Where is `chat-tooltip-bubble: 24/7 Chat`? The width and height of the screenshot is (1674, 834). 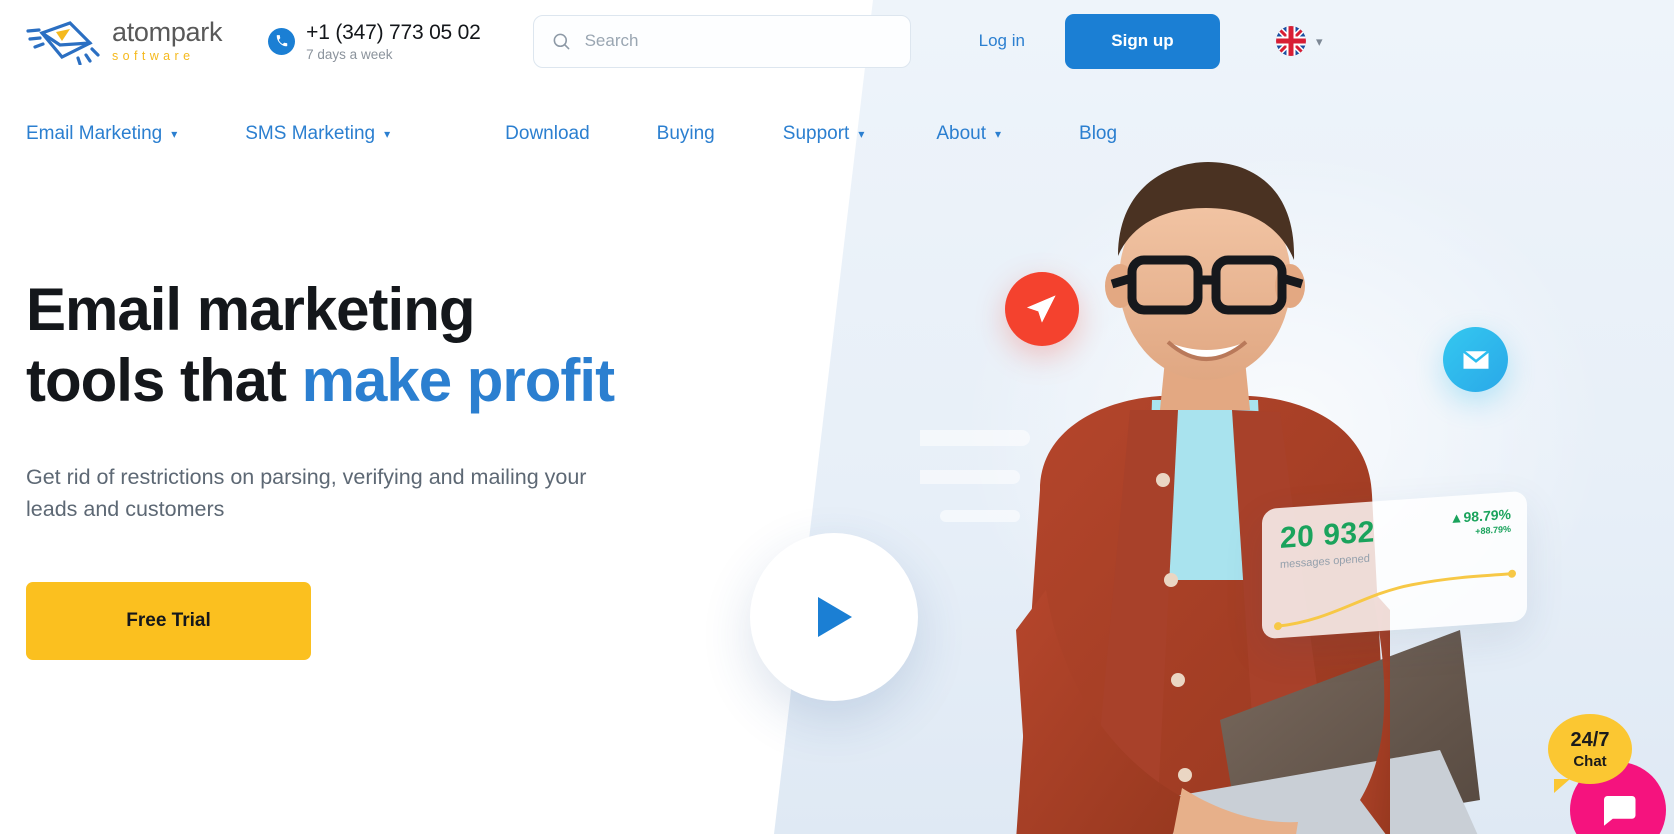 chat-tooltip-bubble: 24/7 Chat is located at coordinates (1590, 753).